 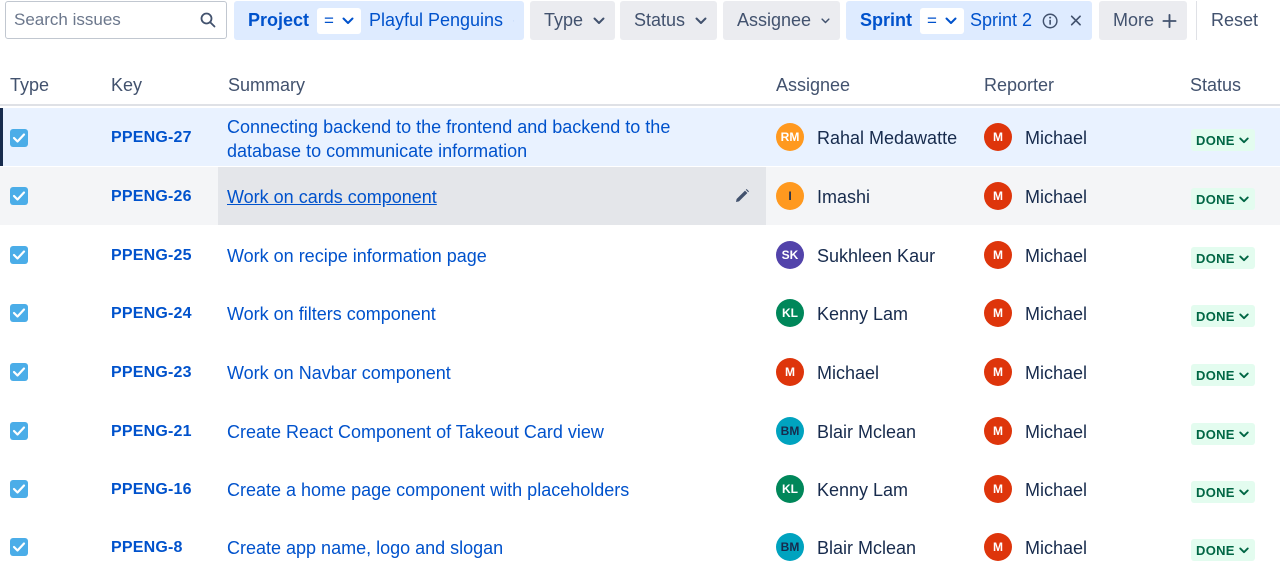 I want to click on status-filter: Status, so click(x=668, y=20).